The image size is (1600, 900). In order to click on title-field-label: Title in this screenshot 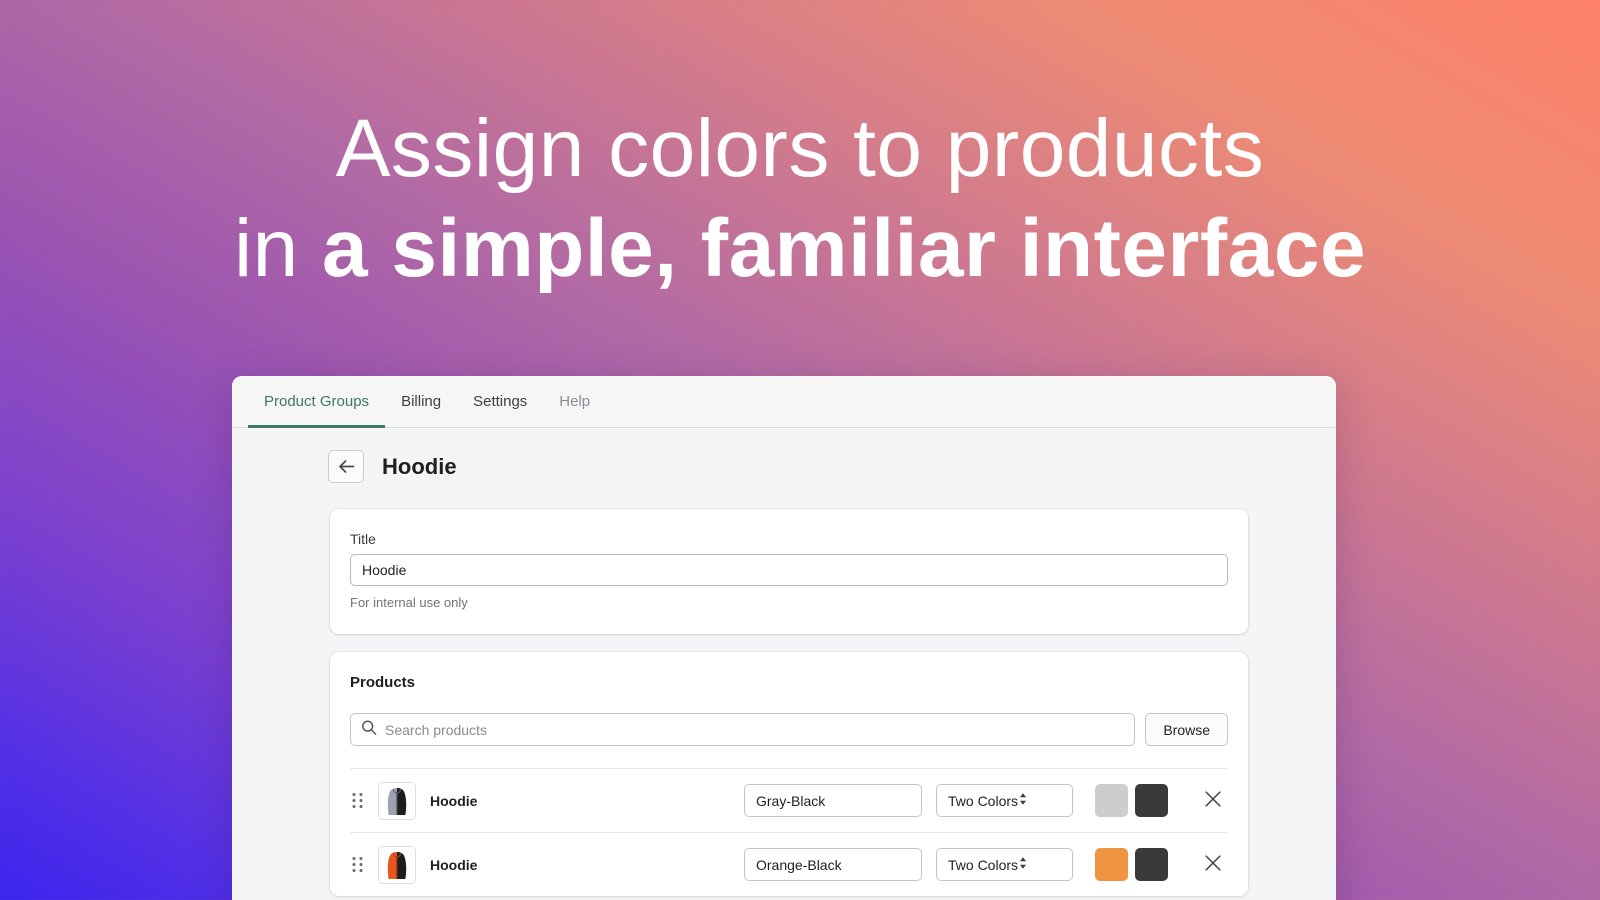, I will do `click(363, 539)`.